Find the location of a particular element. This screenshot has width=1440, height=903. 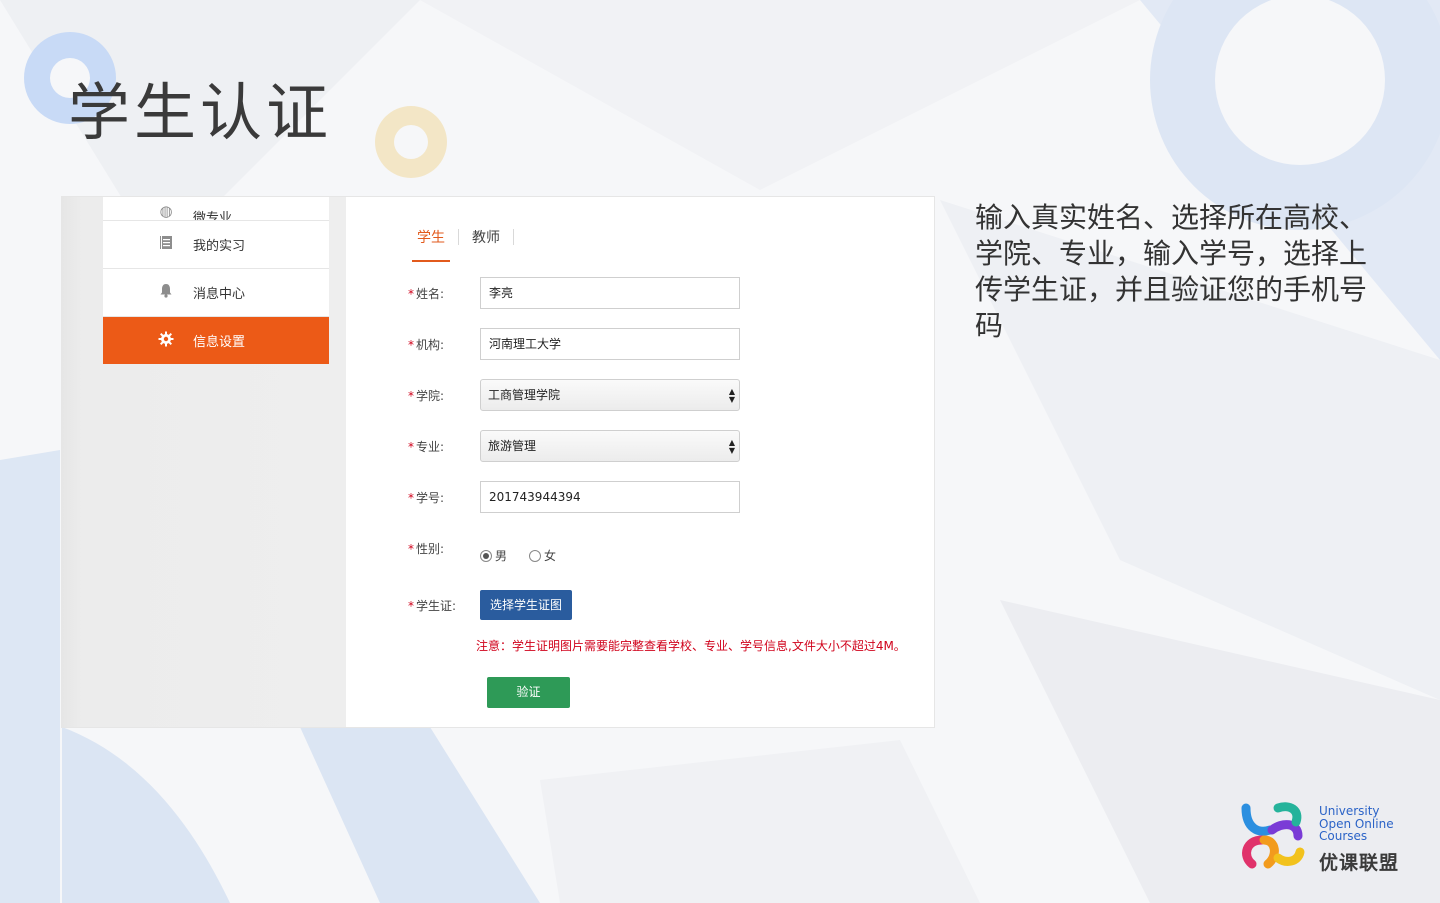

sidebar-item-label: 我的实习 is located at coordinates (219, 246).